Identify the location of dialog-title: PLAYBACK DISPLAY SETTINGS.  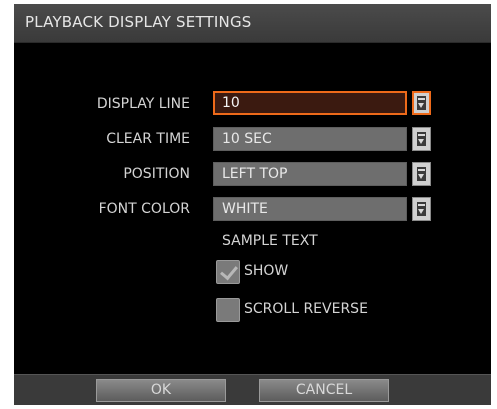
(138, 22).